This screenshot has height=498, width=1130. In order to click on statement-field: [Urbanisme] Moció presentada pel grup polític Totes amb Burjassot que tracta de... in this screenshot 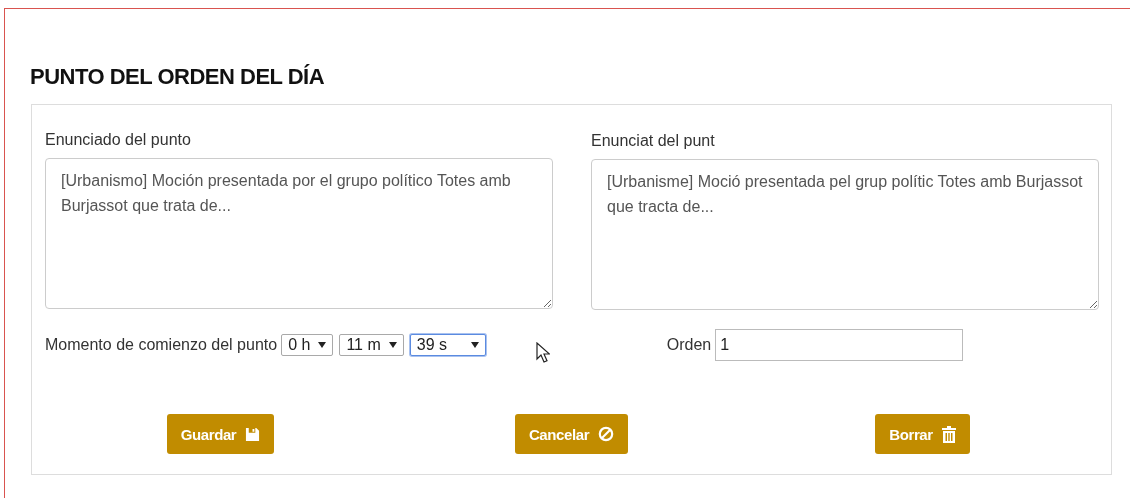, I will do `click(845, 234)`.